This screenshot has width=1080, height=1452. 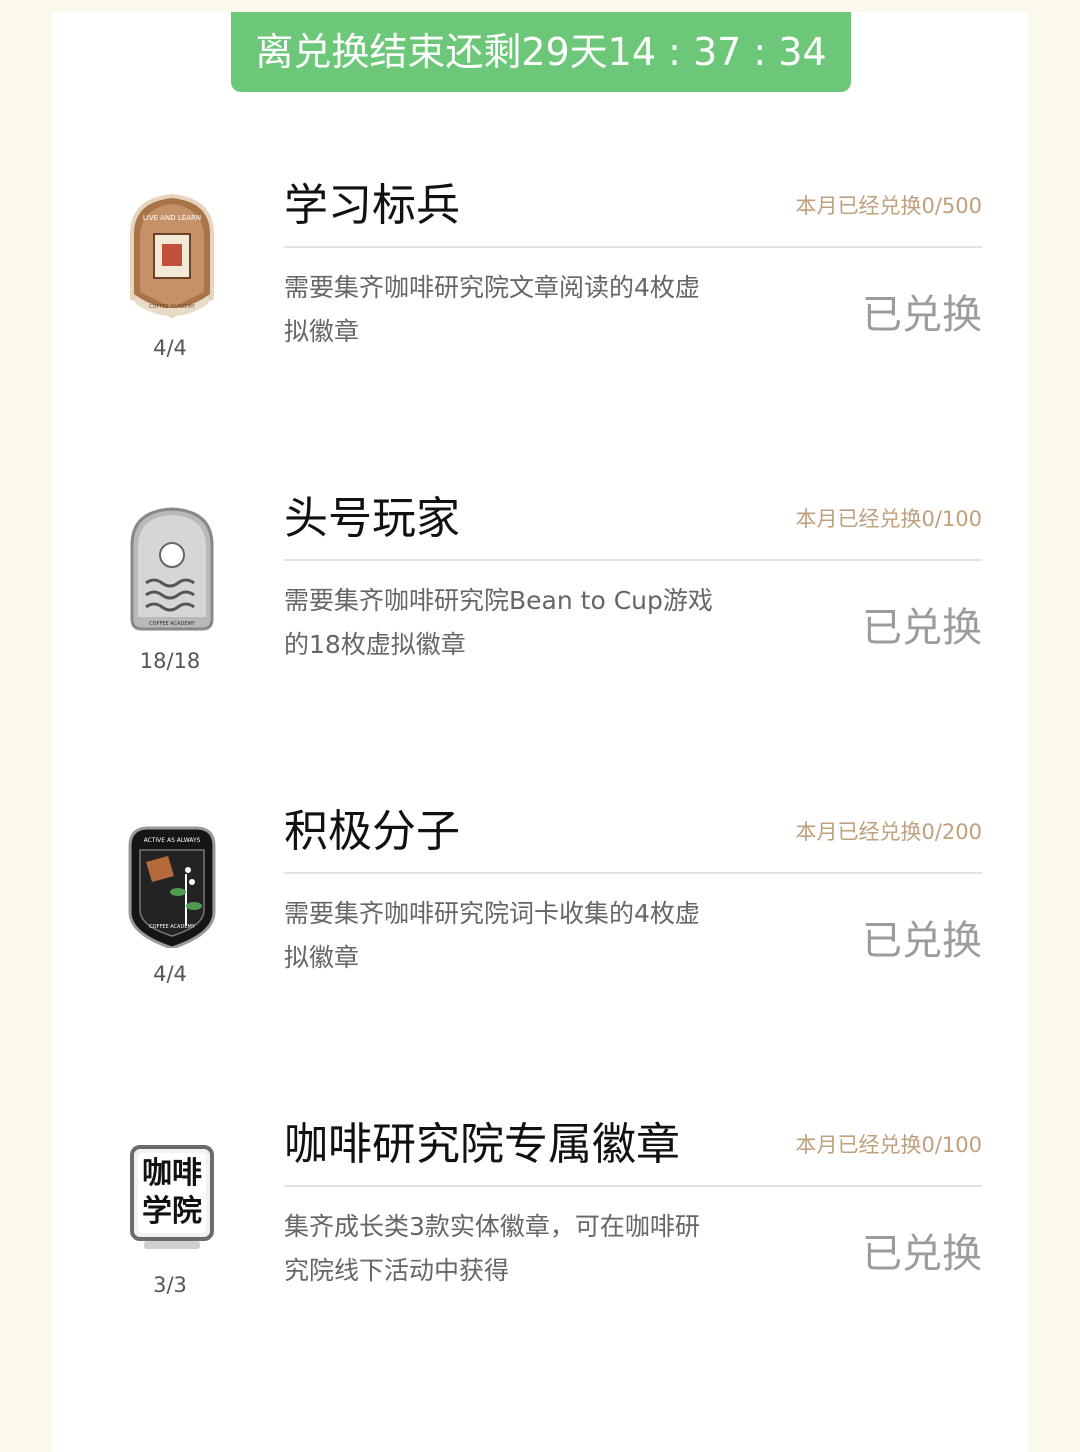 What do you see at coordinates (482, 1144) in the screenshot?
I see `item-title: 咖啡研究院专属徽章` at bounding box center [482, 1144].